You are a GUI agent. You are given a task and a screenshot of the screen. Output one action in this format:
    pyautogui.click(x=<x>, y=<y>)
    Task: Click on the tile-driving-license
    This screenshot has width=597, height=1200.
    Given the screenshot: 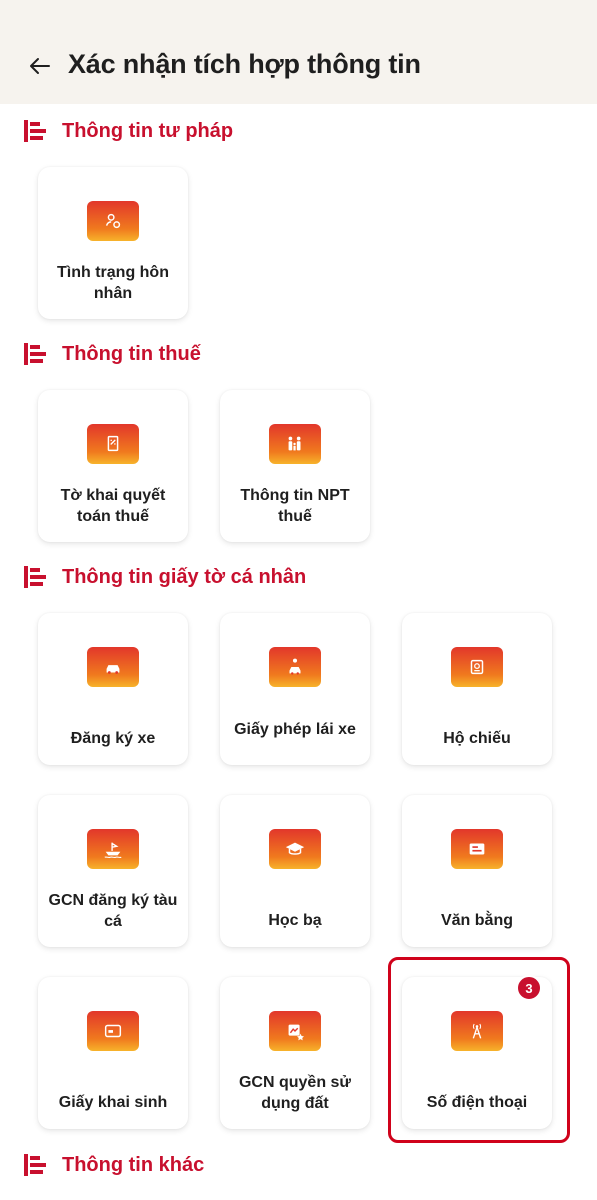 What is the action you would take?
    pyautogui.click(x=295, y=667)
    